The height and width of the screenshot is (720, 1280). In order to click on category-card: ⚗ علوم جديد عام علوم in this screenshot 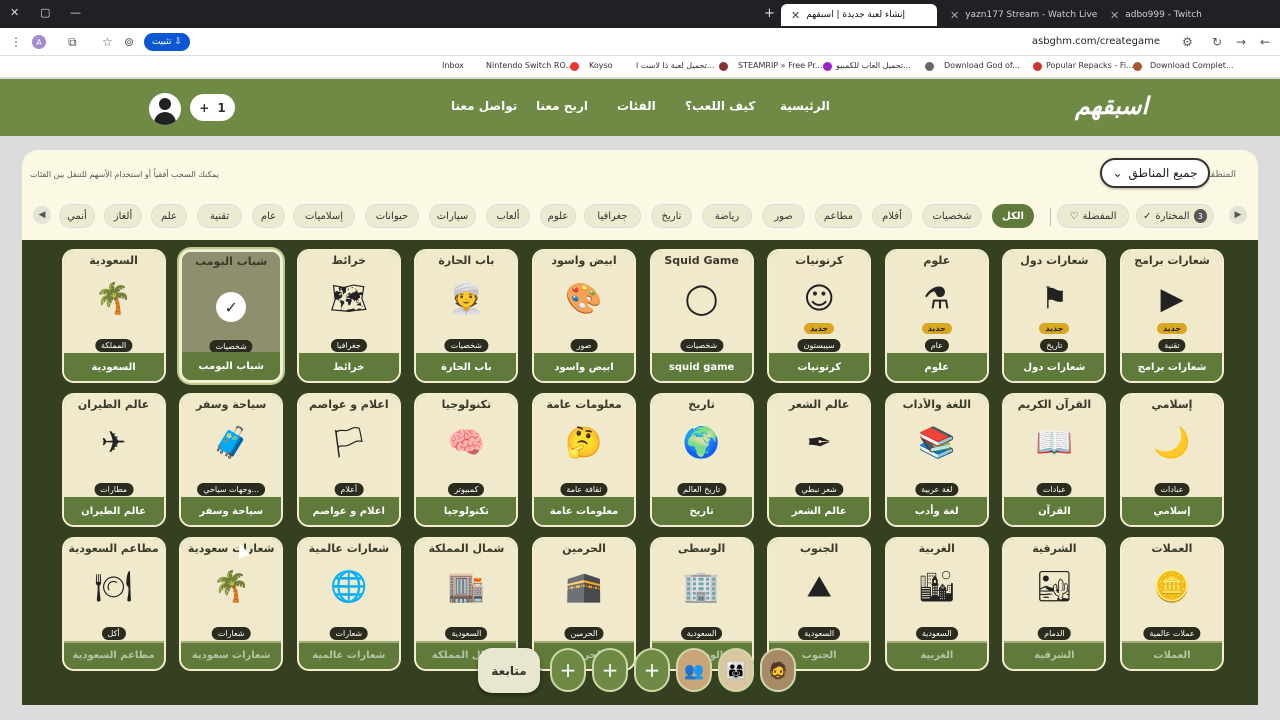, I will do `click(936, 316)`.